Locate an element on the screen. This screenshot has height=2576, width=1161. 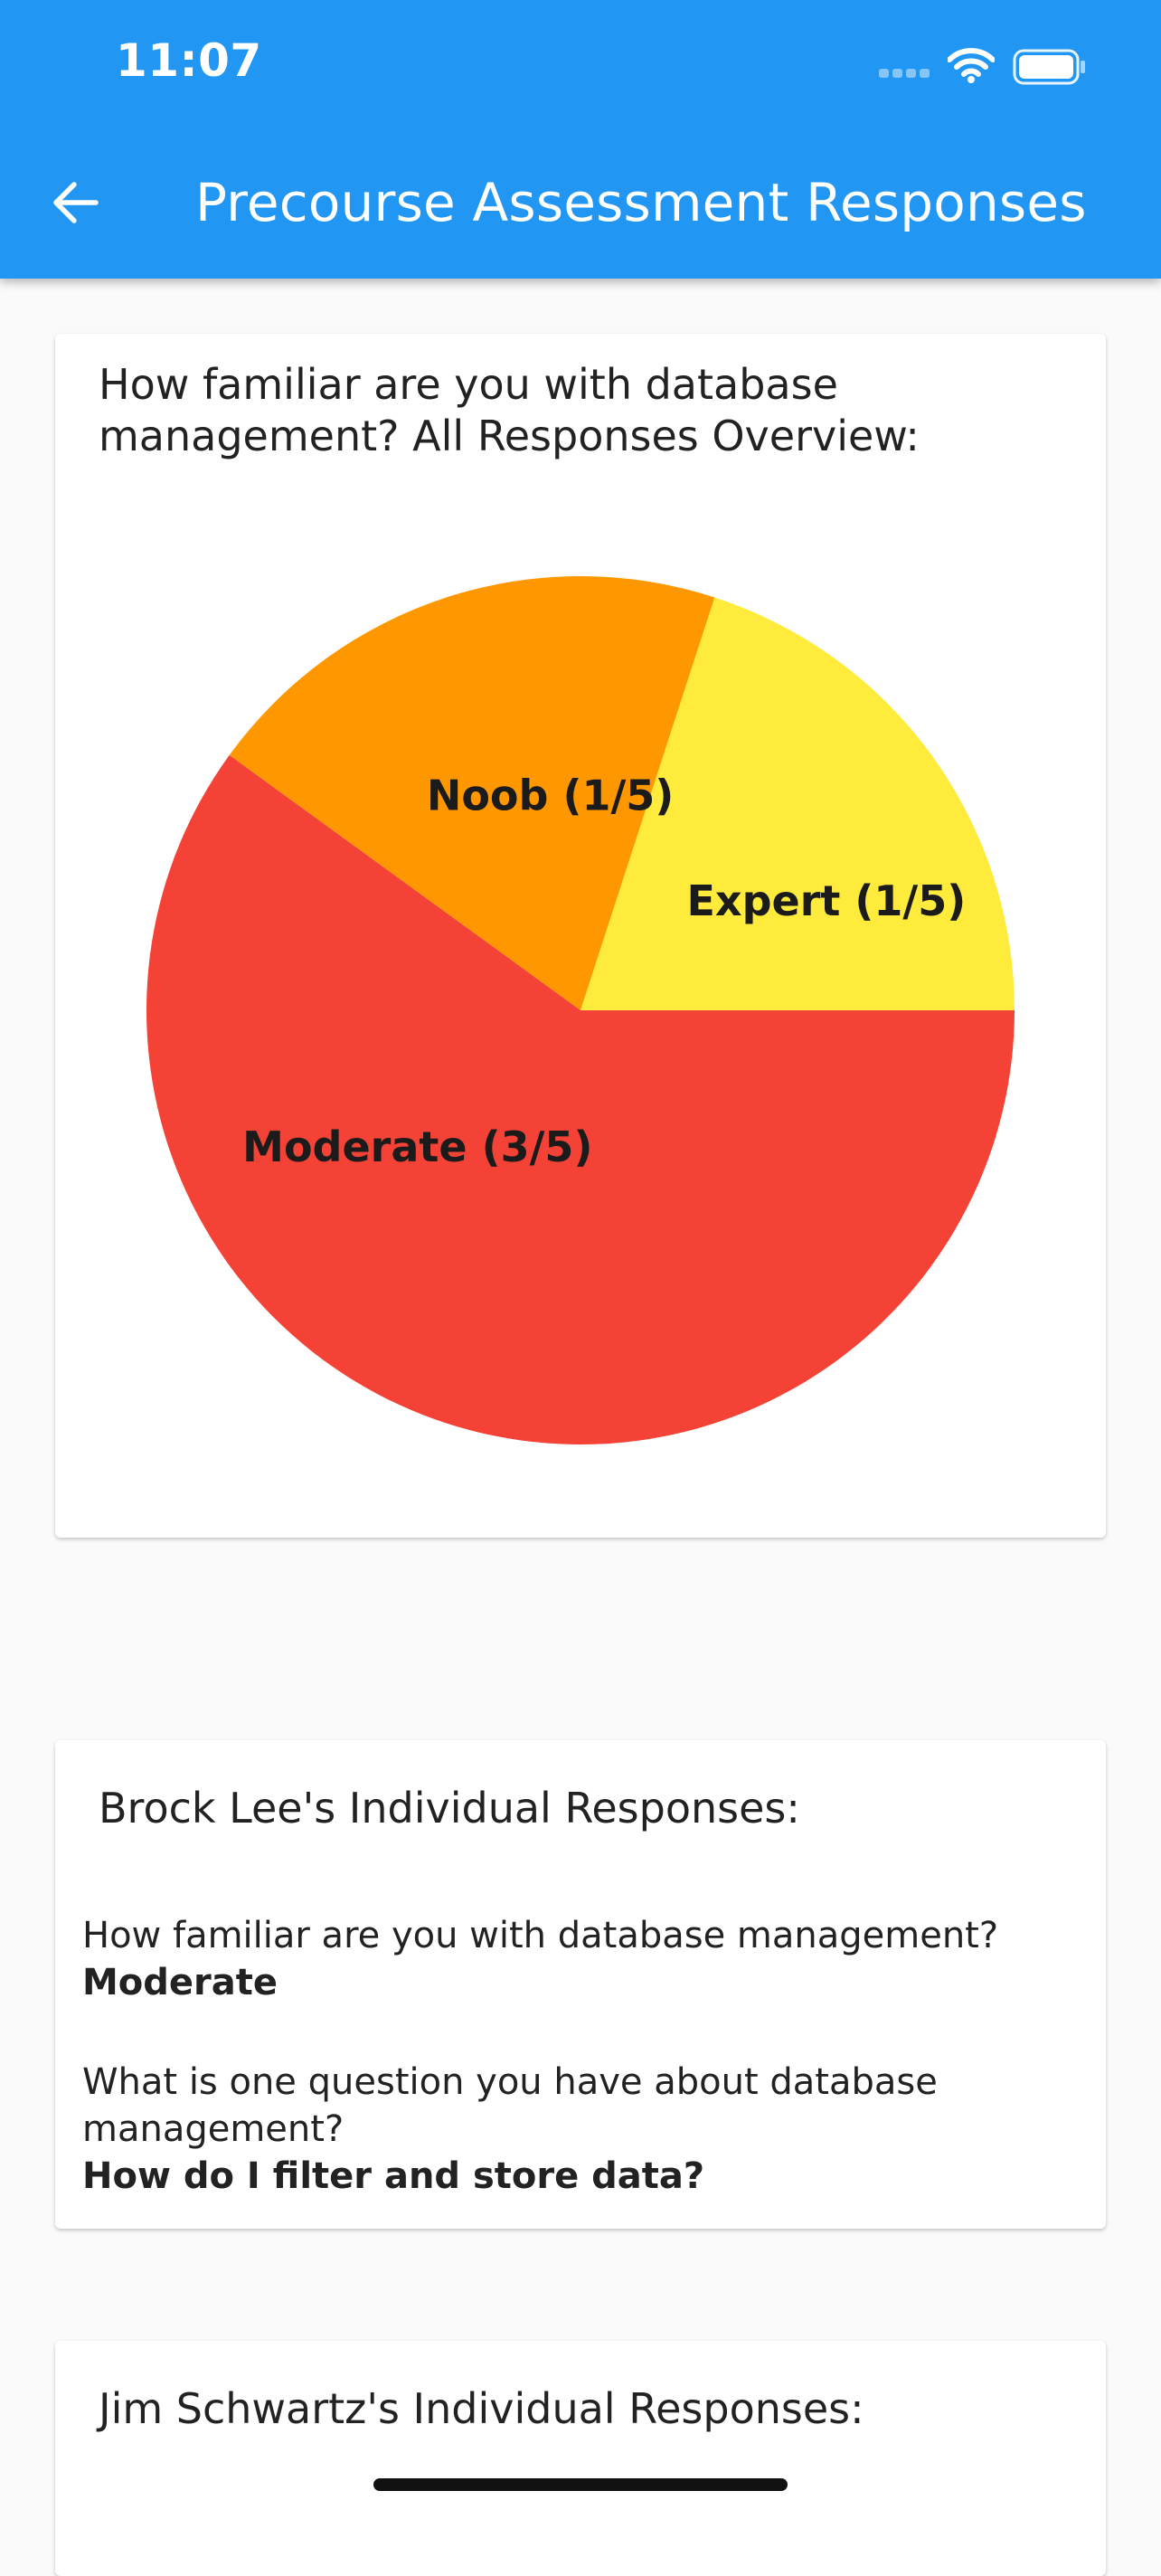
response-card: Jim Schwartz's Individual Responses: is located at coordinates (580, 2458).